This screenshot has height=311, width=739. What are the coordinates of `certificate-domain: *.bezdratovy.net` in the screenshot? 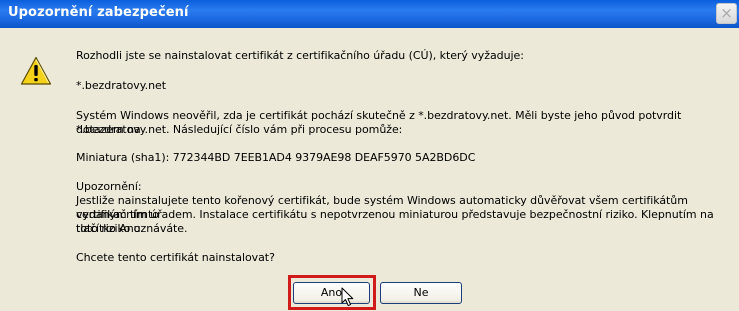 It's located at (121, 85).